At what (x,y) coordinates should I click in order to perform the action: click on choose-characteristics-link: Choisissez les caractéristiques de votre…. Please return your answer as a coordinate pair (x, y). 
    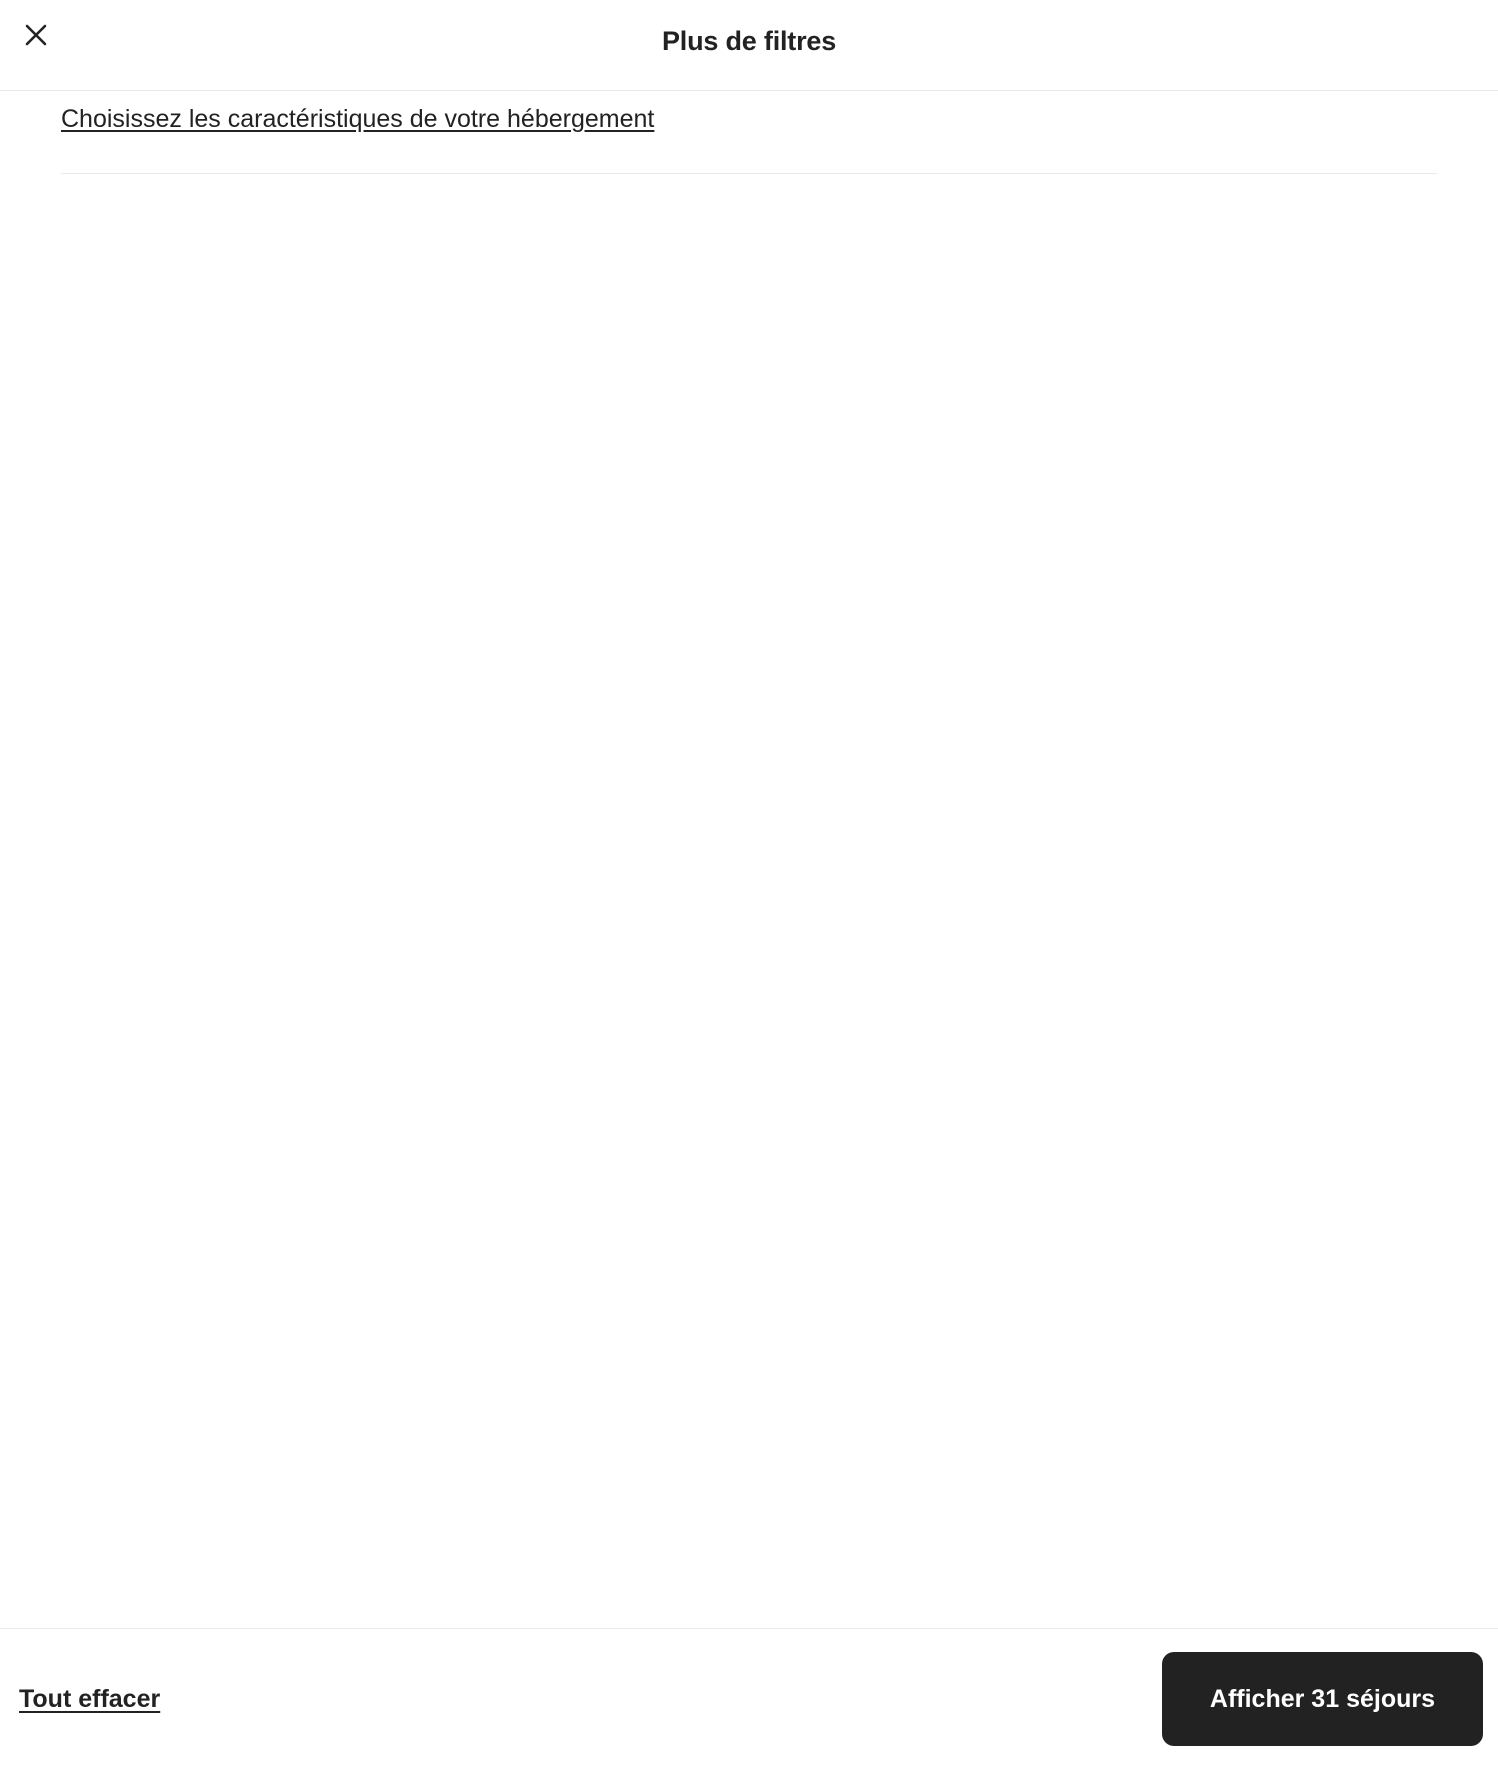
    Looking at the image, I should click on (357, 119).